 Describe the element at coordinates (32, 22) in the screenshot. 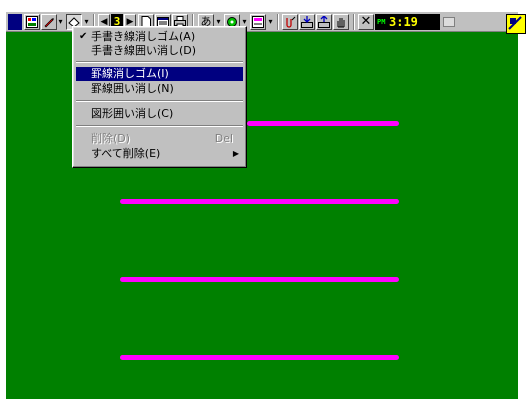

I see `sheet-icon` at that location.